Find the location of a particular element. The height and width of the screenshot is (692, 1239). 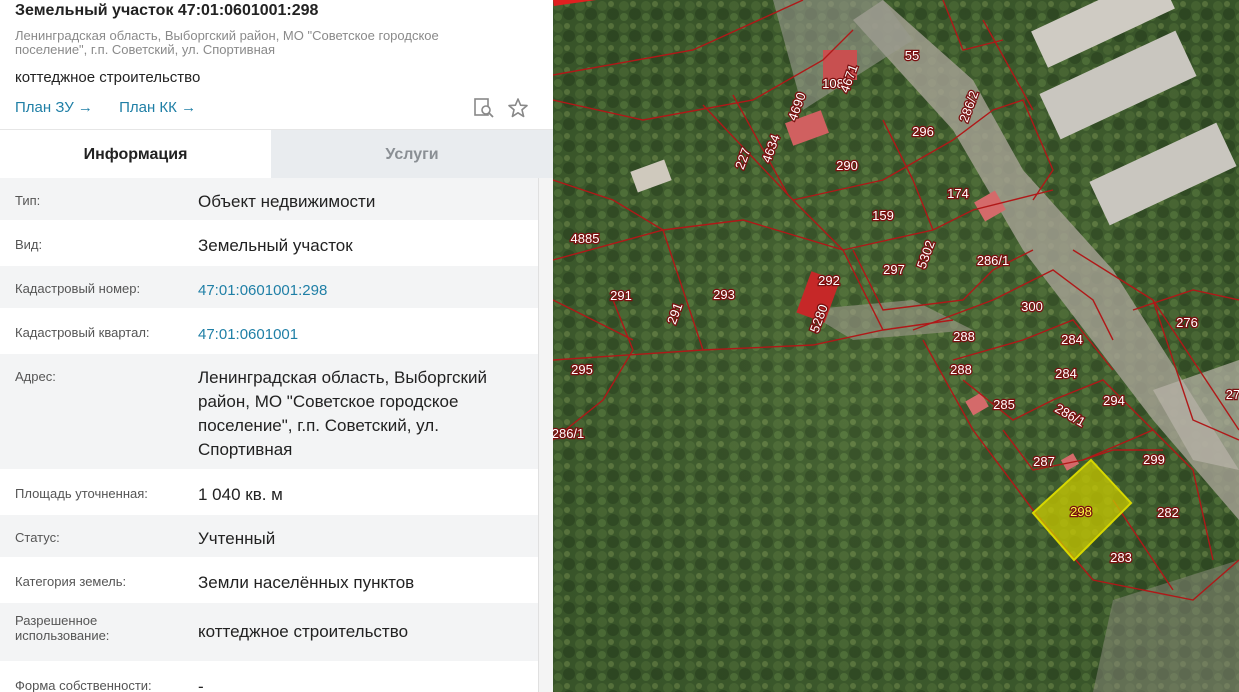

plan-zu-link: План ЗУ → is located at coordinates (54, 107).